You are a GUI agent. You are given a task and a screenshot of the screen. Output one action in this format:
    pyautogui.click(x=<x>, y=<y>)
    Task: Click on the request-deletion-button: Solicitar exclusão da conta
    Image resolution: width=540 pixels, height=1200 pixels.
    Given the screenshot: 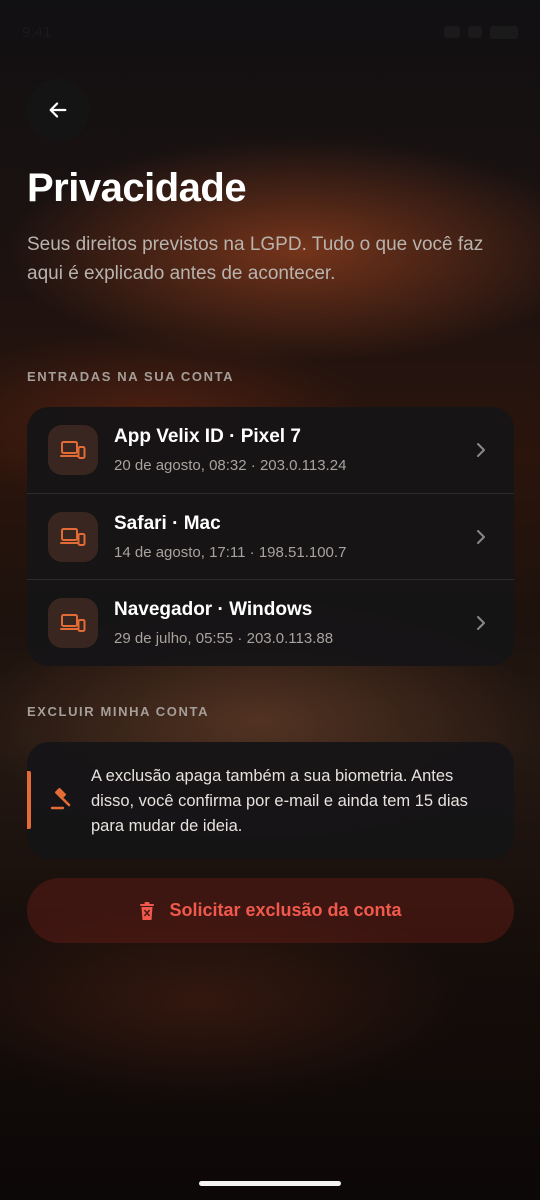 What is the action you would take?
    pyautogui.click(x=270, y=910)
    